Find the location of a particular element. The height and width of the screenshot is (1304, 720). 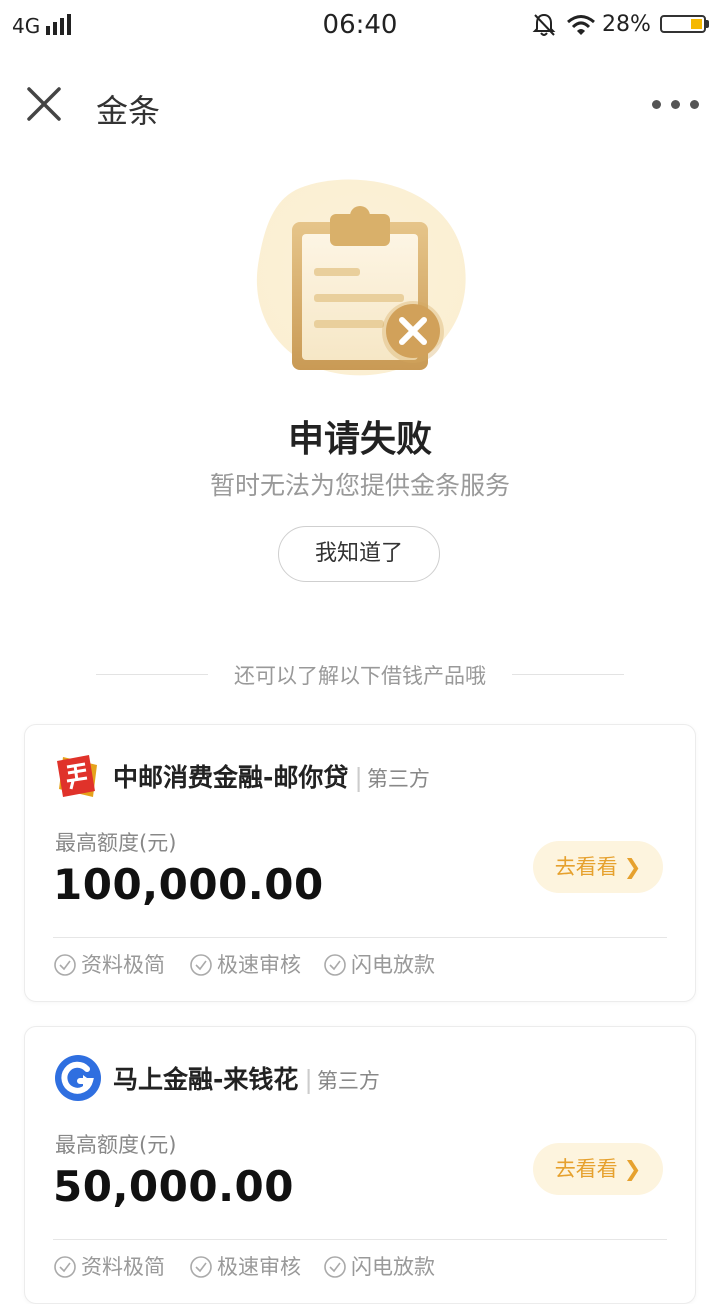

product-title: 中邮消费金融-邮你贷 is located at coordinates (231, 777).